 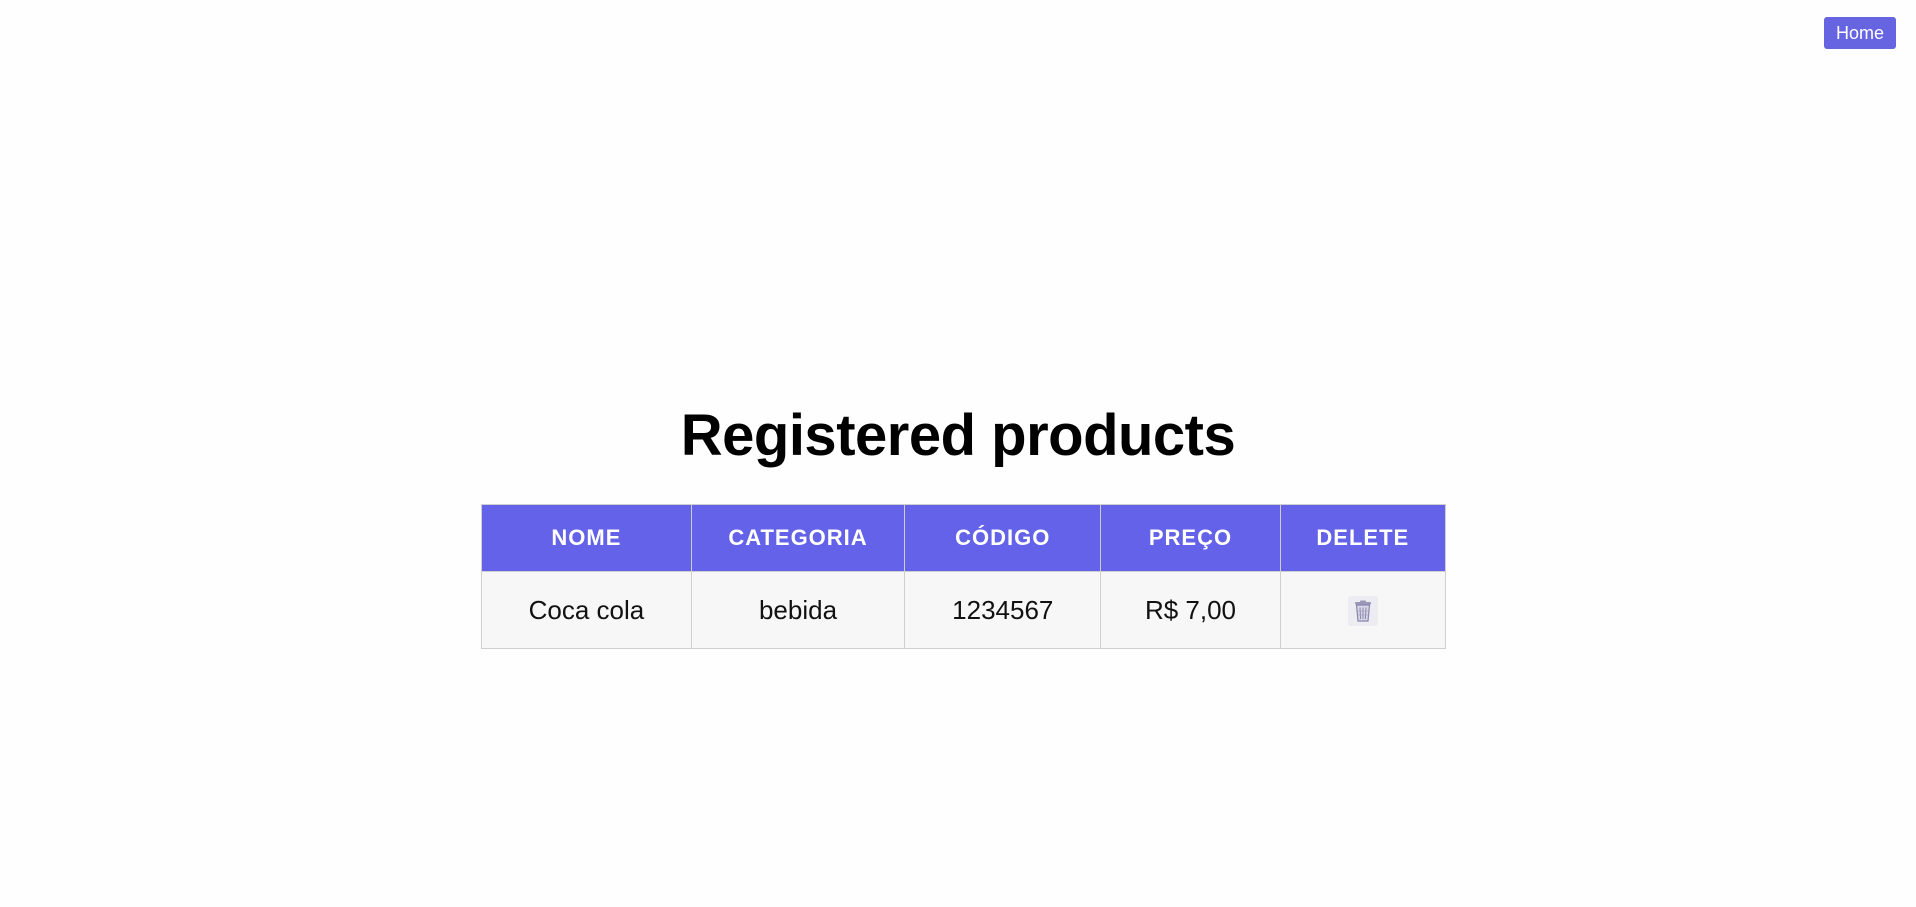 What do you see at coordinates (1363, 538) in the screenshot?
I see `column-header-delete: DELETE` at bounding box center [1363, 538].